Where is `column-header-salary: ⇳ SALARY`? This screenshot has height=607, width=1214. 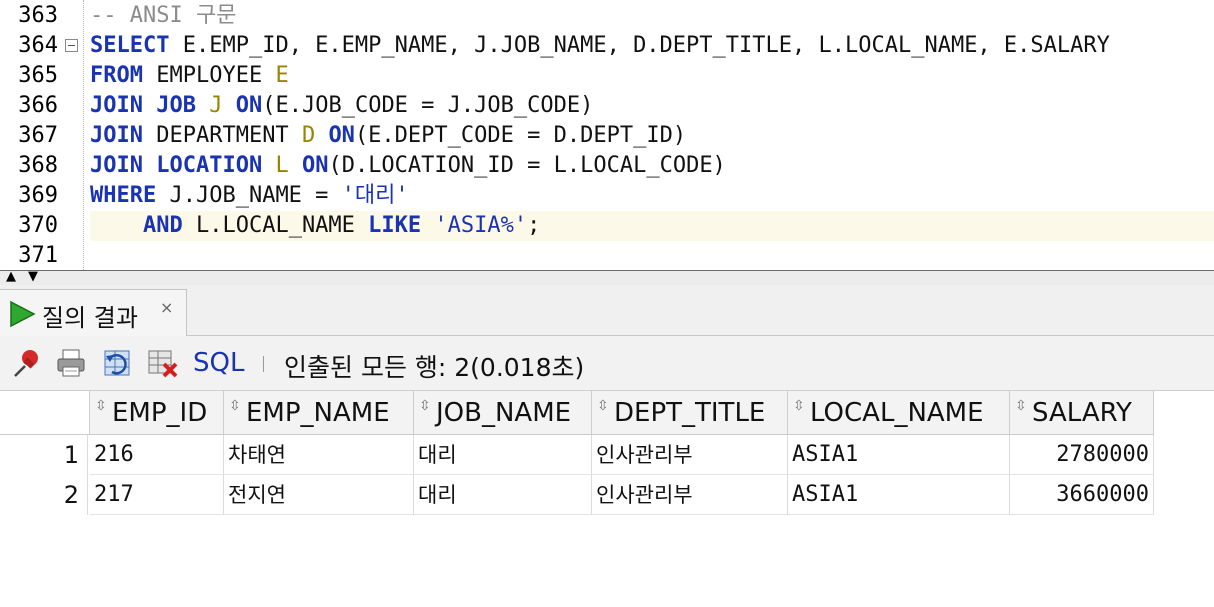 column-header-salary: ⇳ SALARY is located at coordinates (1082, 413).